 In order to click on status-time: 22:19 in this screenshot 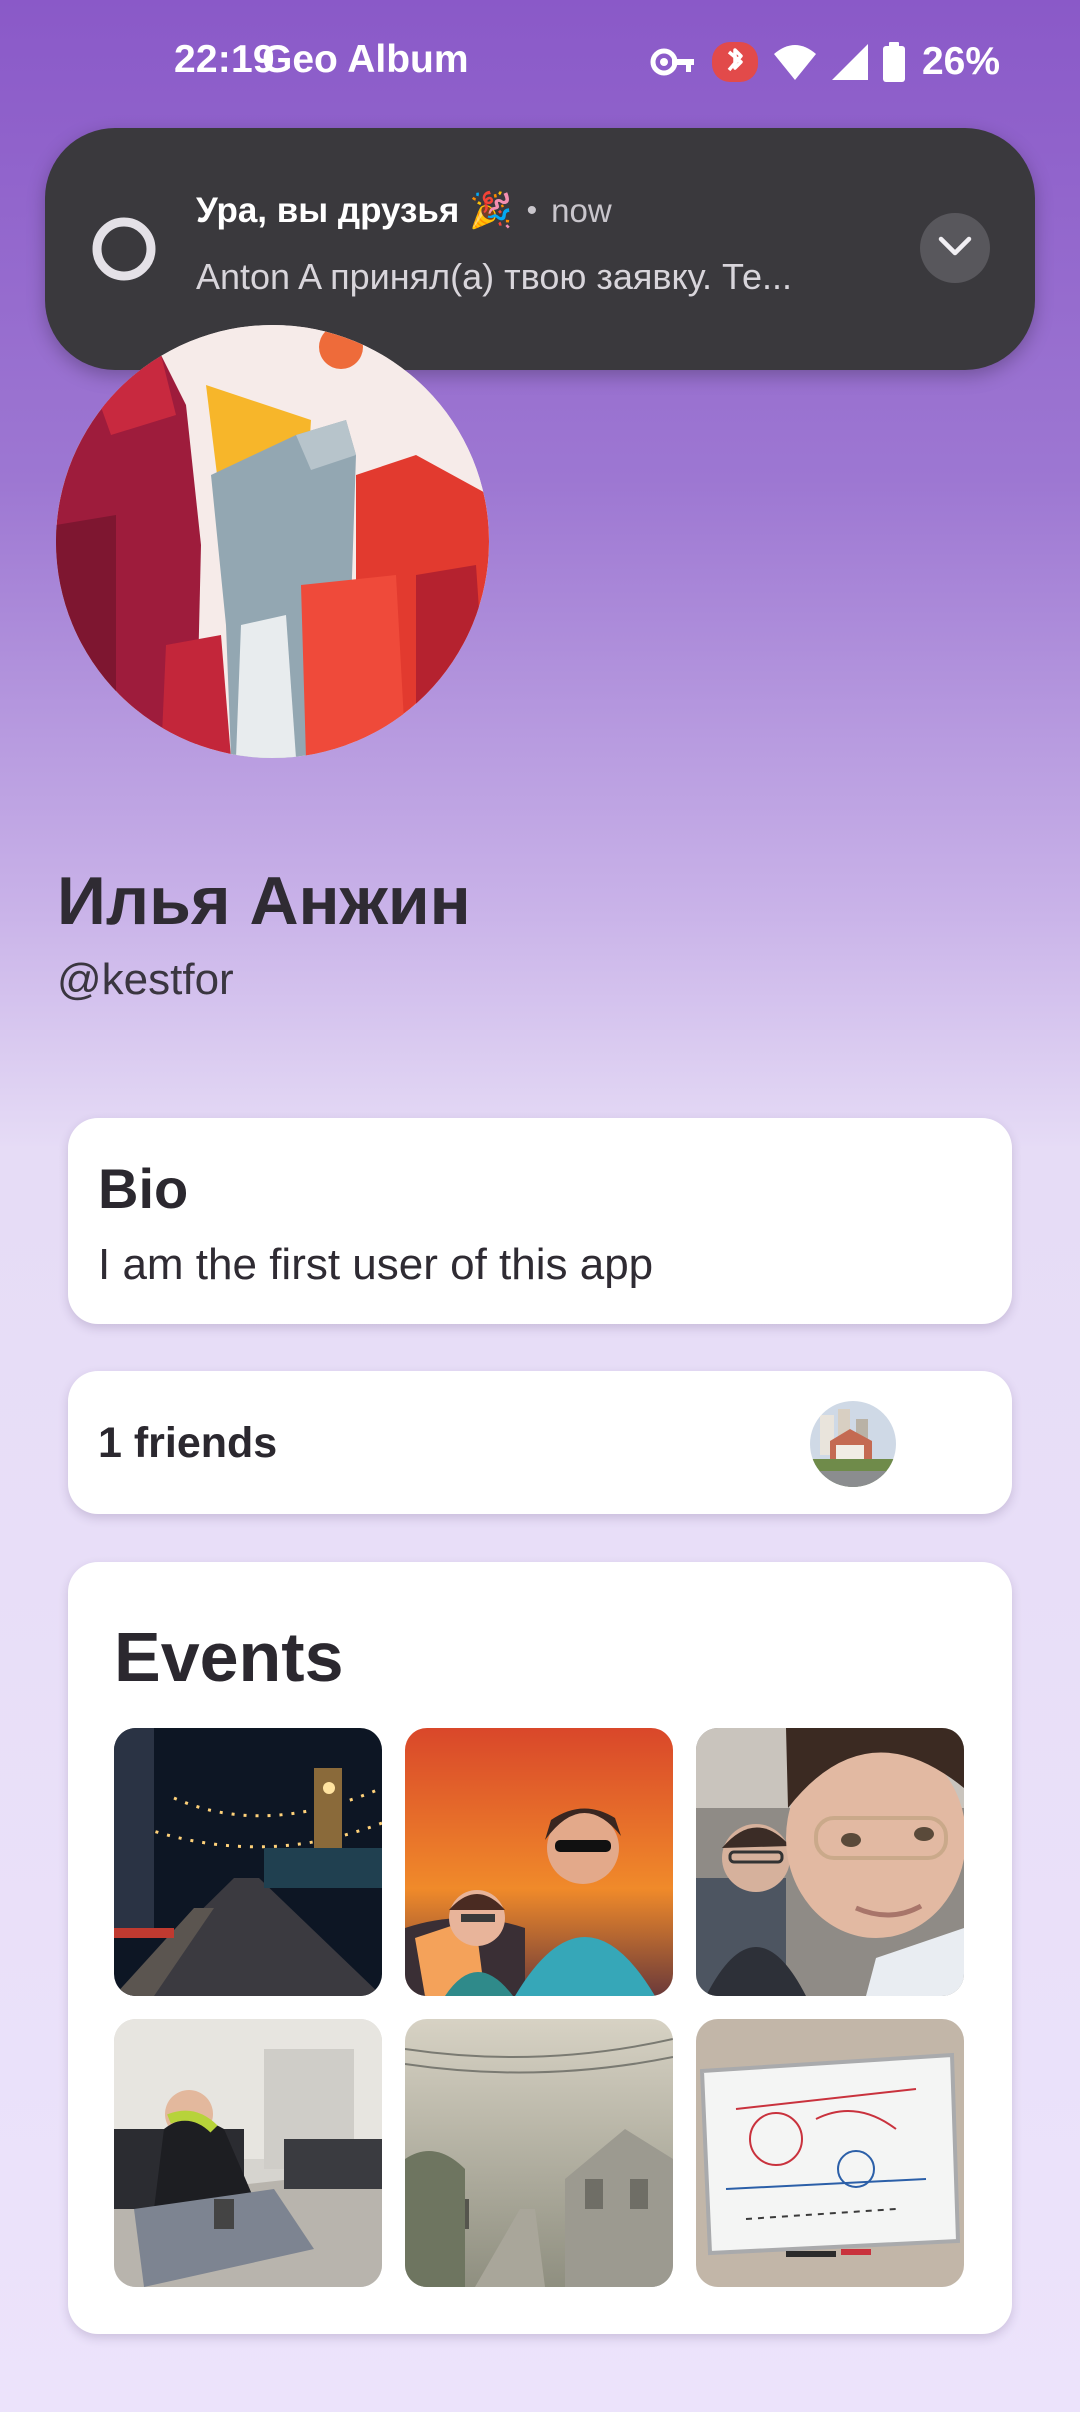, I will do `click(224, 59)`.